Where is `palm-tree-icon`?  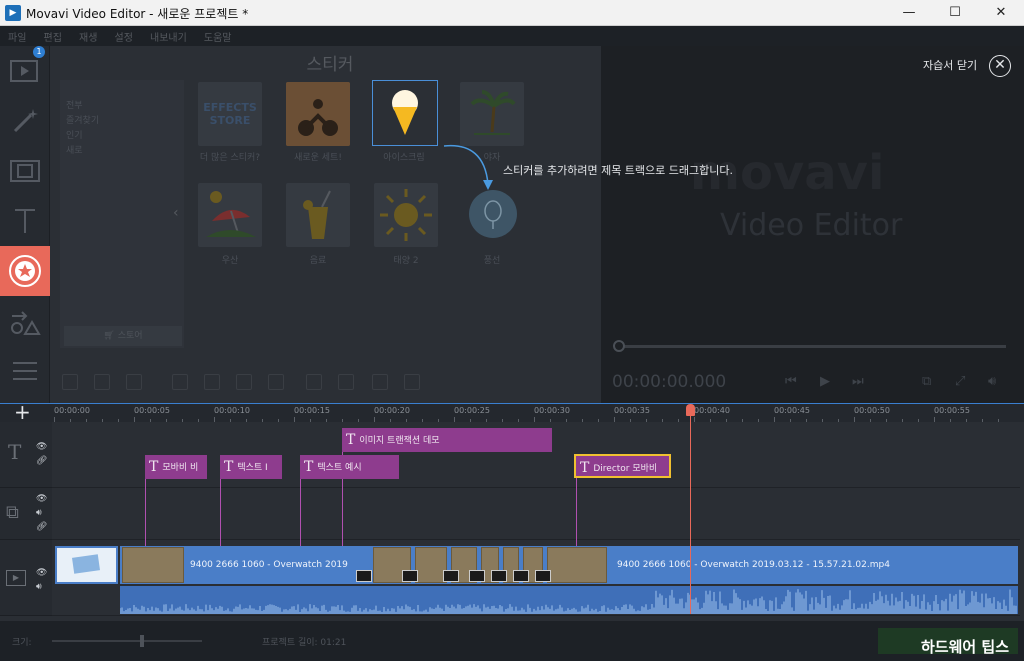 palm-tree-icon is located at coordinates (493, 112).